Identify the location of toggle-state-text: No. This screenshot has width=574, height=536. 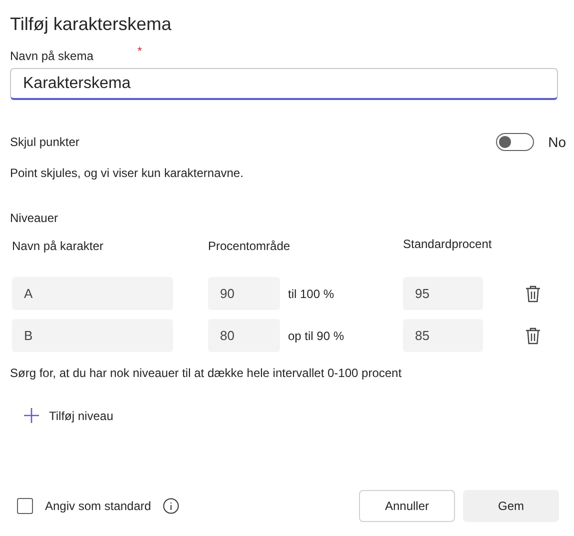
(557, 142).